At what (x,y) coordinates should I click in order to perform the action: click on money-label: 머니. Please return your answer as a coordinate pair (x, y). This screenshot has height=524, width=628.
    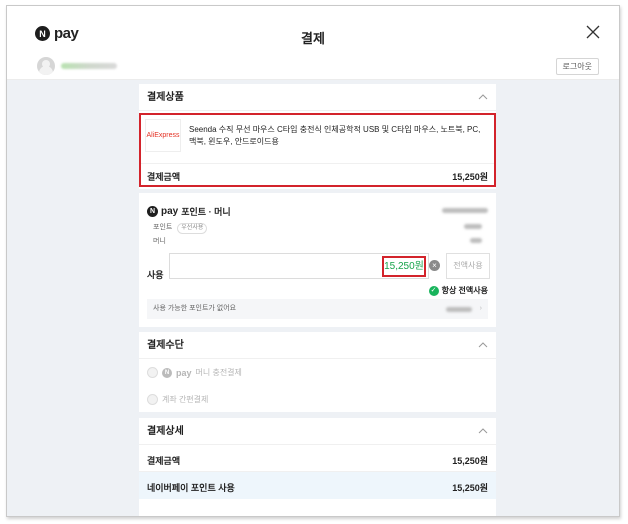
    Looking at the image, I should click on (159, 241).